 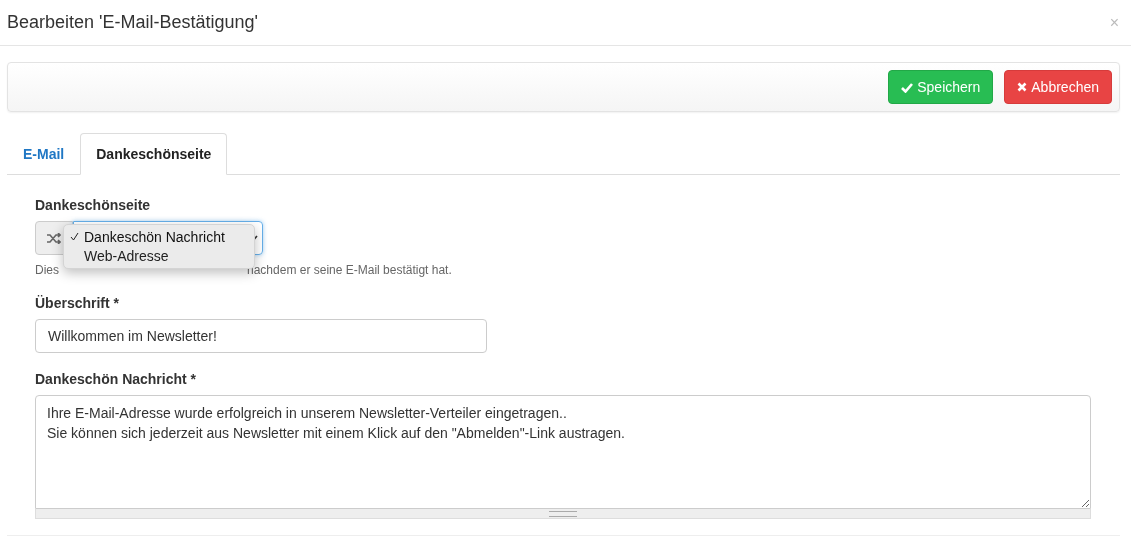 What do you see at coordinates (93, 205) in the screenshot?
I see `field-label: Dankeschönseite` at bounding box center [93, 205].